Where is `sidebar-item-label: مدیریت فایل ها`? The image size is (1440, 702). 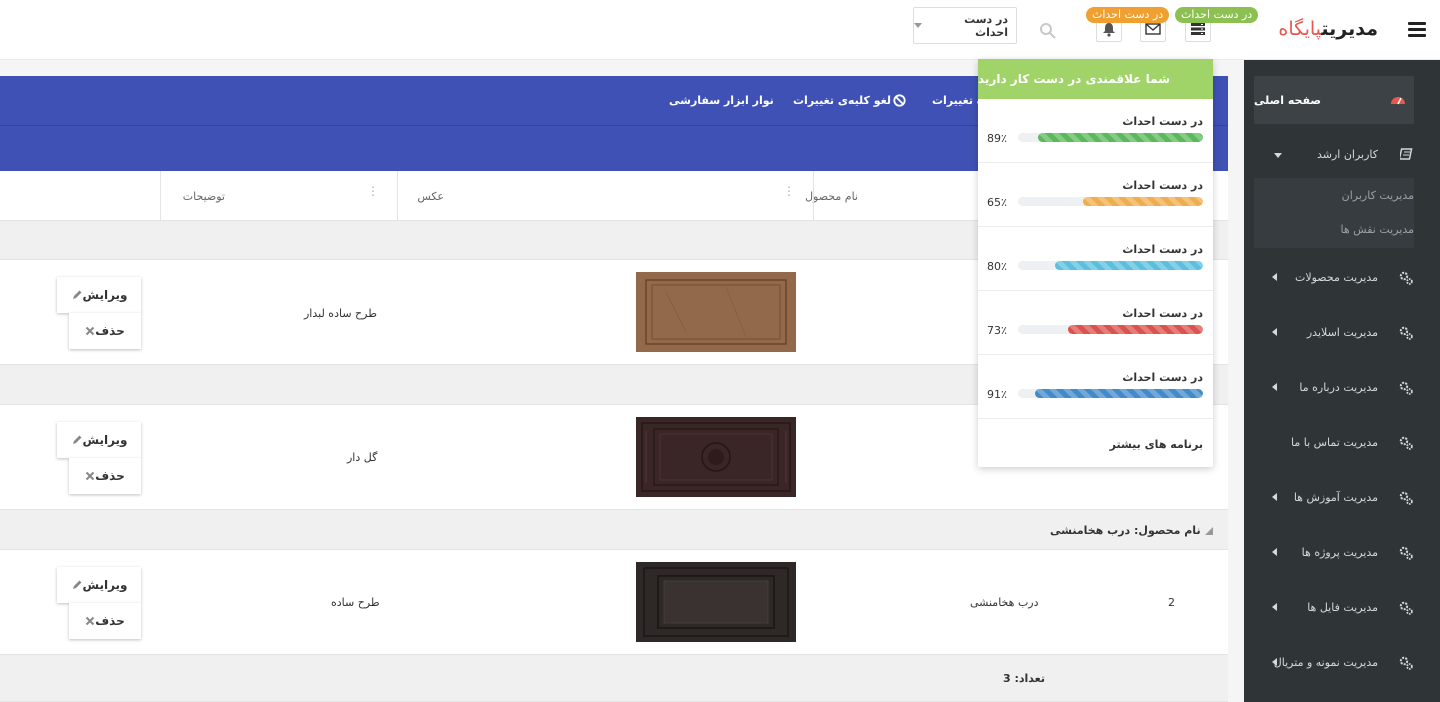 sidebar-item-label: مدیریت فایل ها is located at coordinates (1342, 607).